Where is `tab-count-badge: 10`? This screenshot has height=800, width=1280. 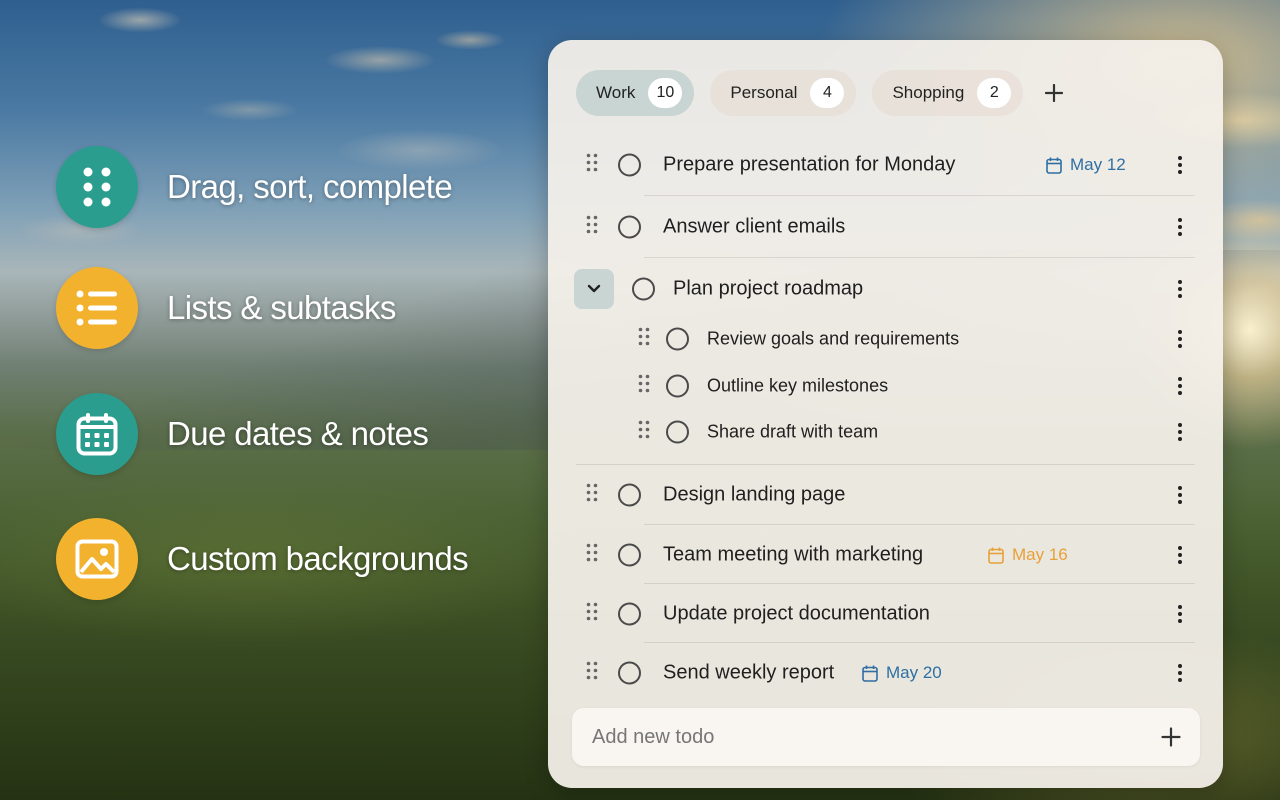
tab-count-badge: 10 is located at coordinates (665, 93).